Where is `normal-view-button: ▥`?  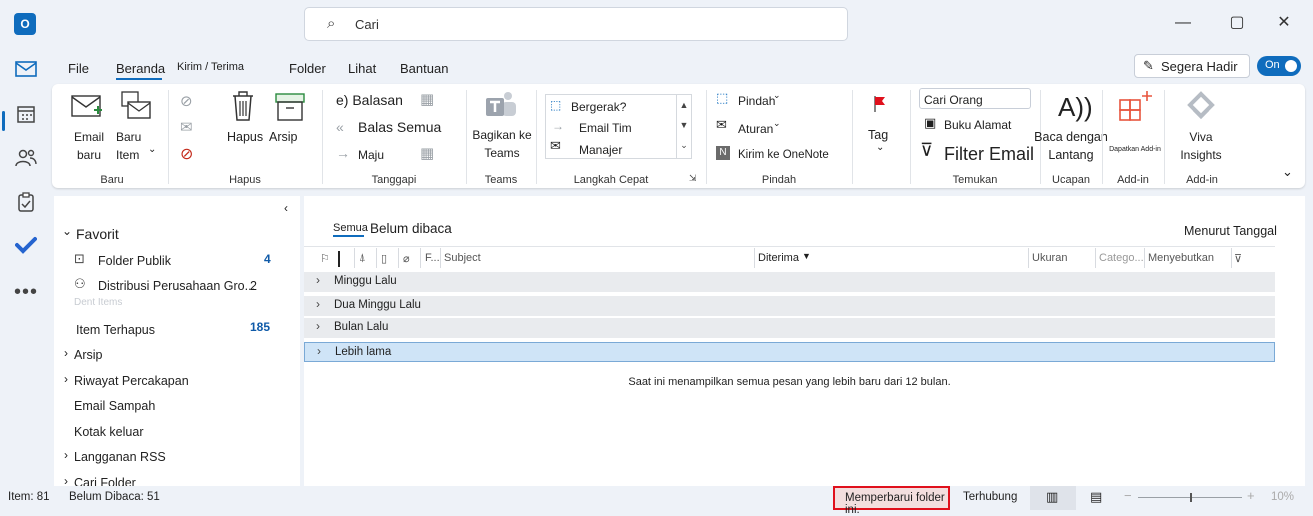 normal-view-button: ▥ is located at coordinates (1053, 498).